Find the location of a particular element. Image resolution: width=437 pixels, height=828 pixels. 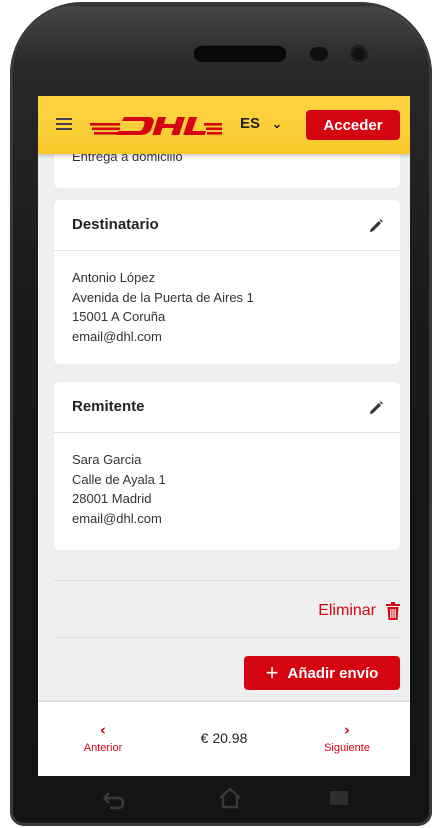

proximity-sensor is located at coordinates (319, 54).